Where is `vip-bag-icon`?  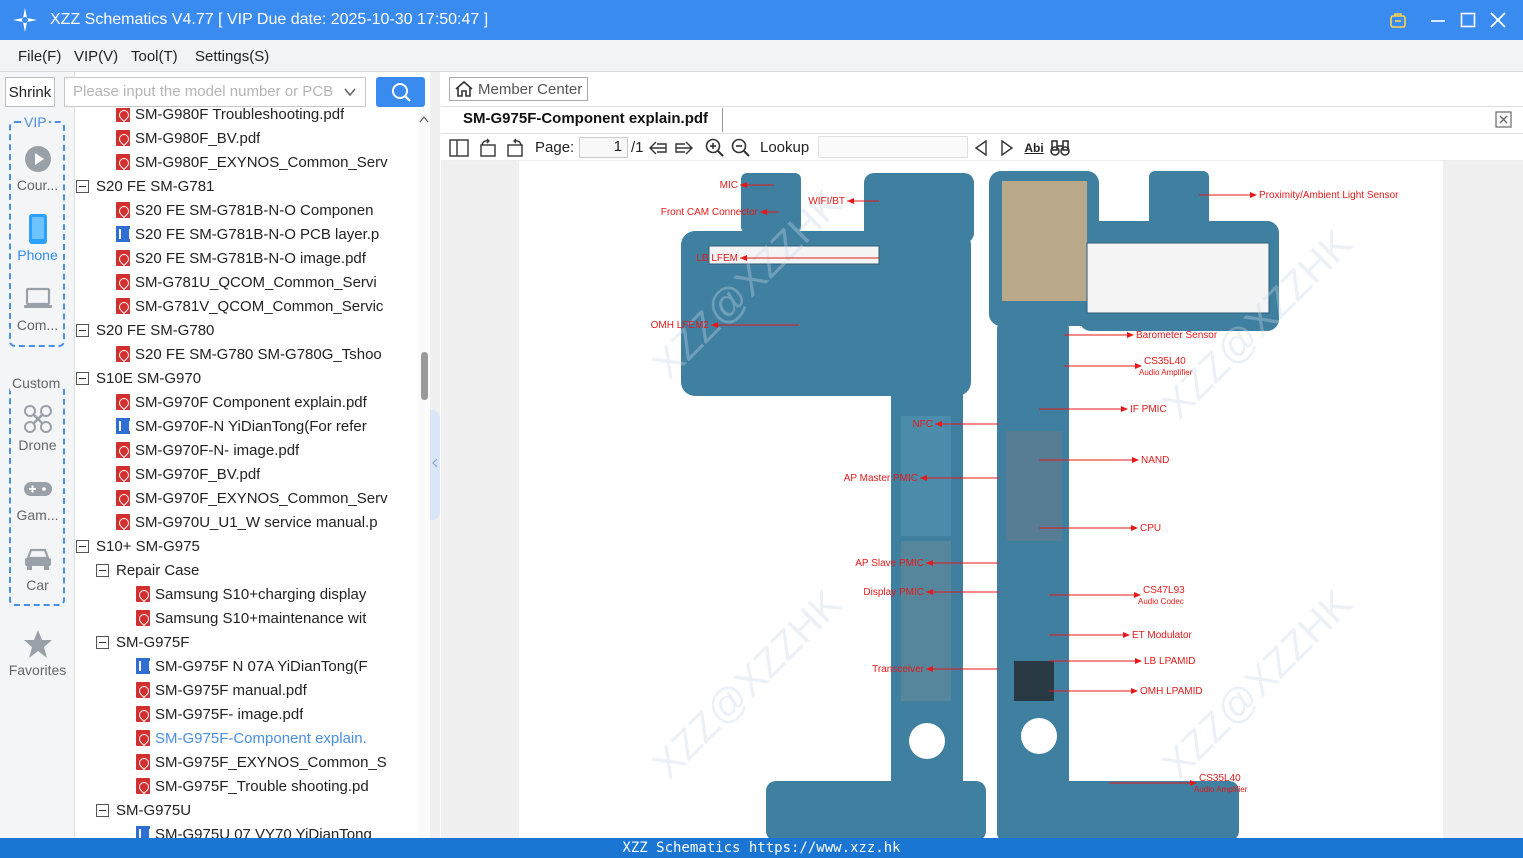
vip-bag-icon is located at coordinates (1398, 20).